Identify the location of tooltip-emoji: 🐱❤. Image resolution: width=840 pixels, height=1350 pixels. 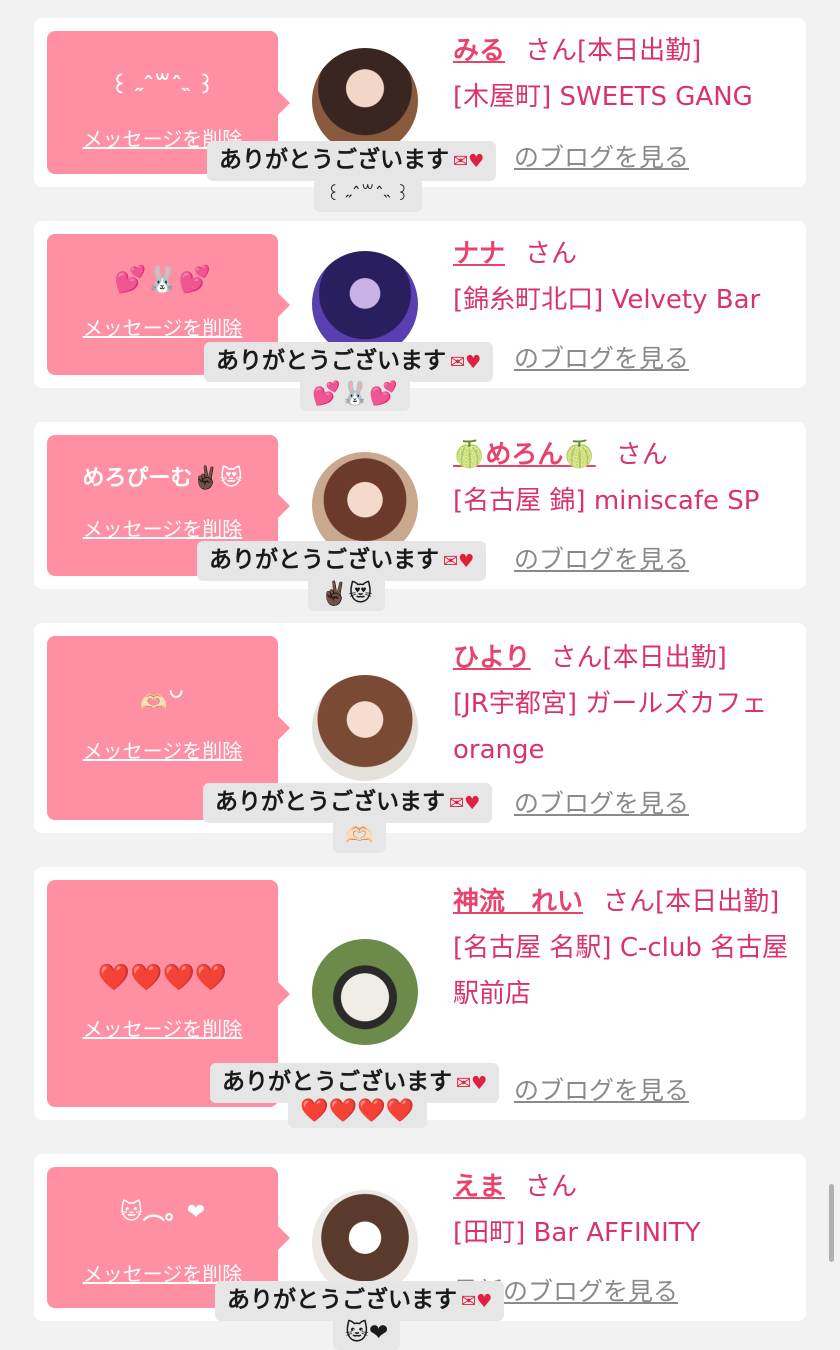
(367, 1333).